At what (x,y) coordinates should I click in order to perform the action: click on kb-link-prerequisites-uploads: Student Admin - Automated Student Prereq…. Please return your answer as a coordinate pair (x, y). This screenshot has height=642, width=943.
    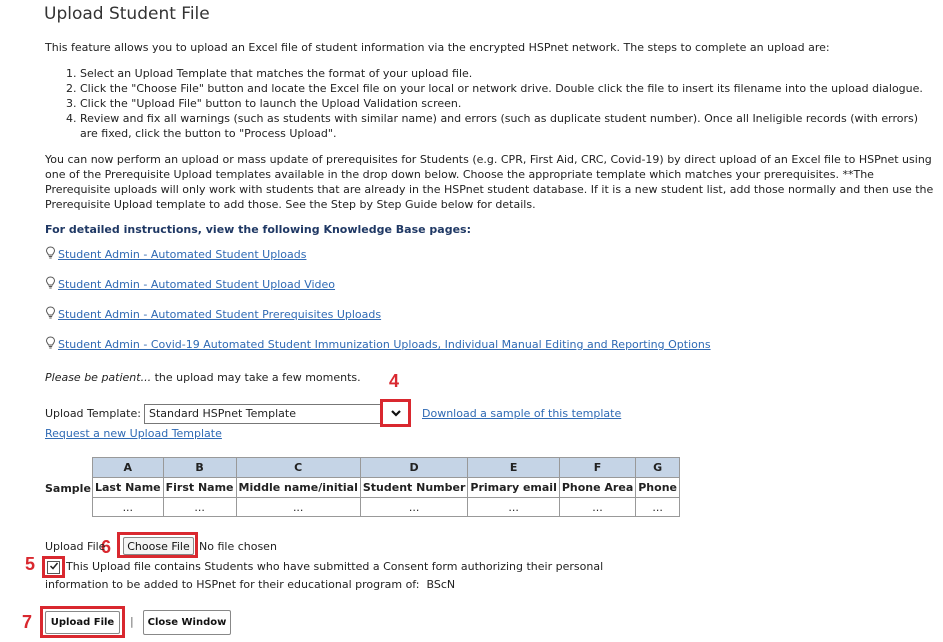
    Looking at the image, I should click on (219, 314).